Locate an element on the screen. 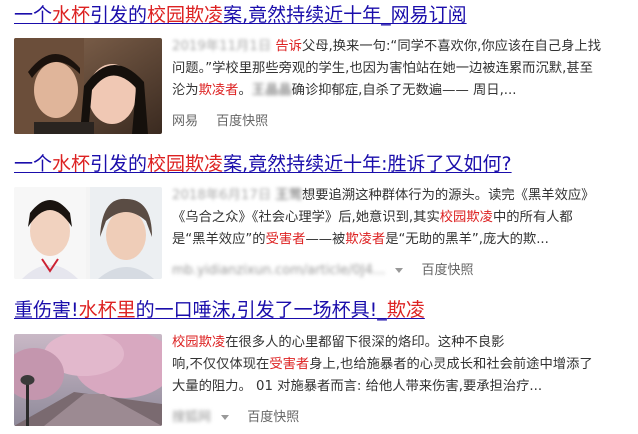 This screenshot has height=434, width=638. result-source: 网易 is located at coordinates (185, 121).